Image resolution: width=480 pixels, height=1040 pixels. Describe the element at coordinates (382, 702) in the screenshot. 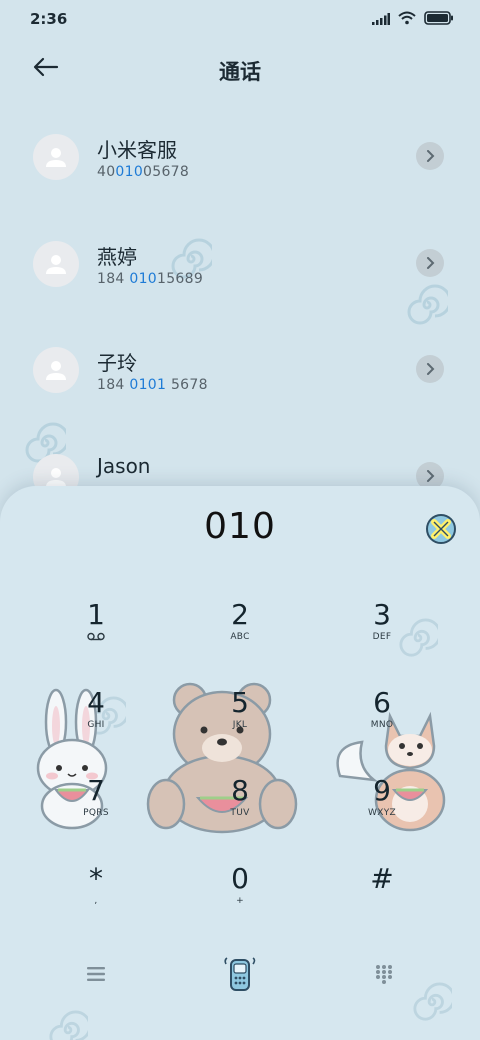

I see `key-digit: 6` at that location.